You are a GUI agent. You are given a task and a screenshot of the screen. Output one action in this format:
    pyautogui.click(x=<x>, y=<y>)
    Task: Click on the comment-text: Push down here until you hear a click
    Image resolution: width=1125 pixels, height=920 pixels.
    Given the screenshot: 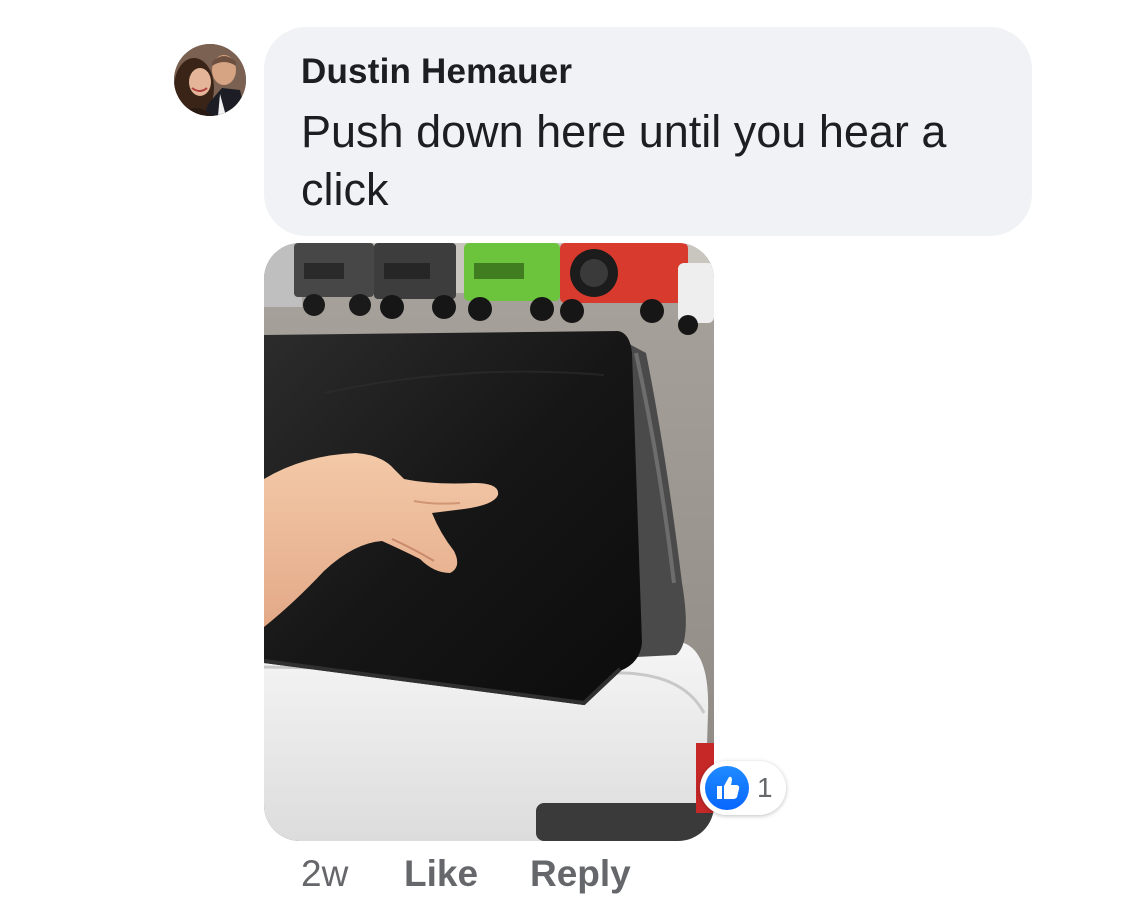 What is the action you would take?
    pyautogui.click(x=624, y=160)
    